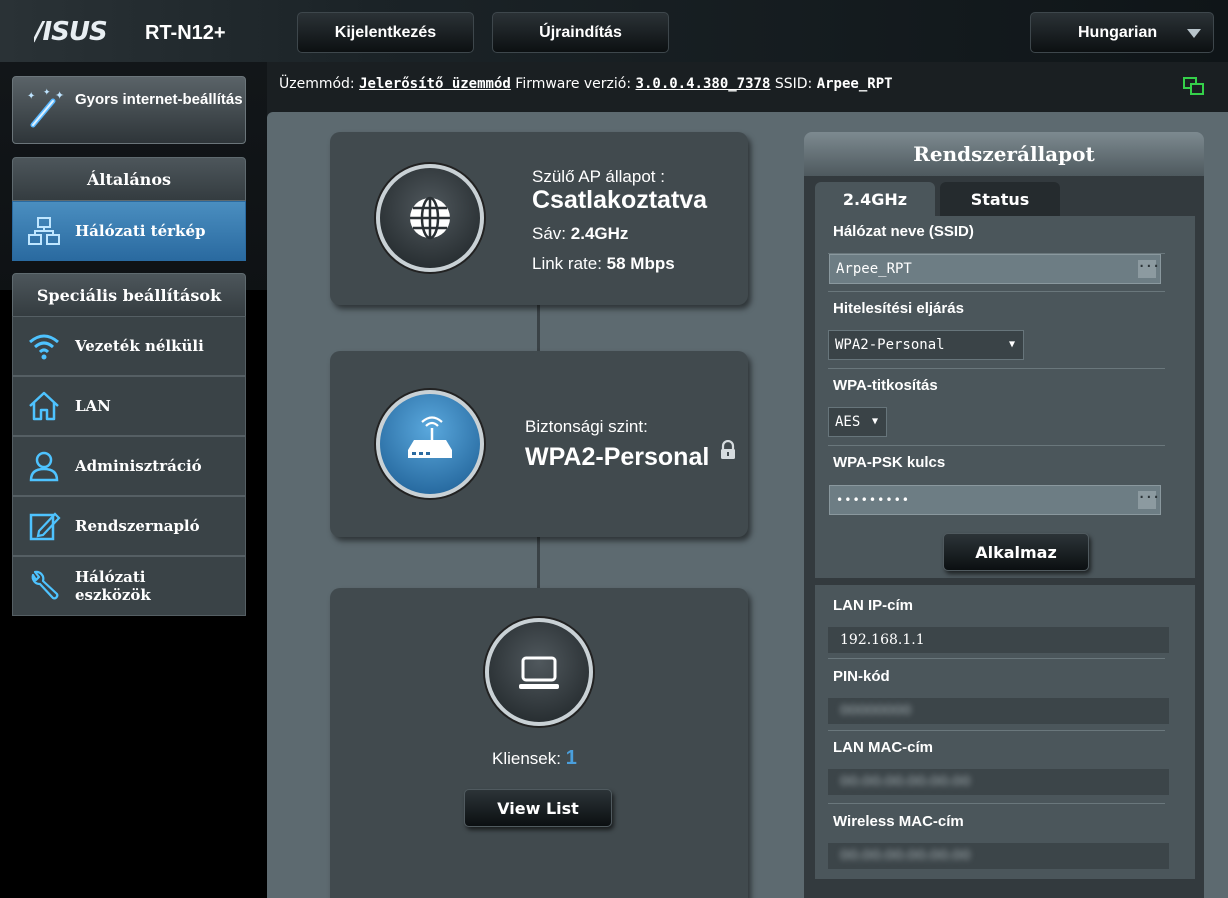  What do you see at coordinates (137, 526) in the screenshot?
I see `sidebar-item-system-log-label: Rendszernapló` at bounding box center [137, 526].